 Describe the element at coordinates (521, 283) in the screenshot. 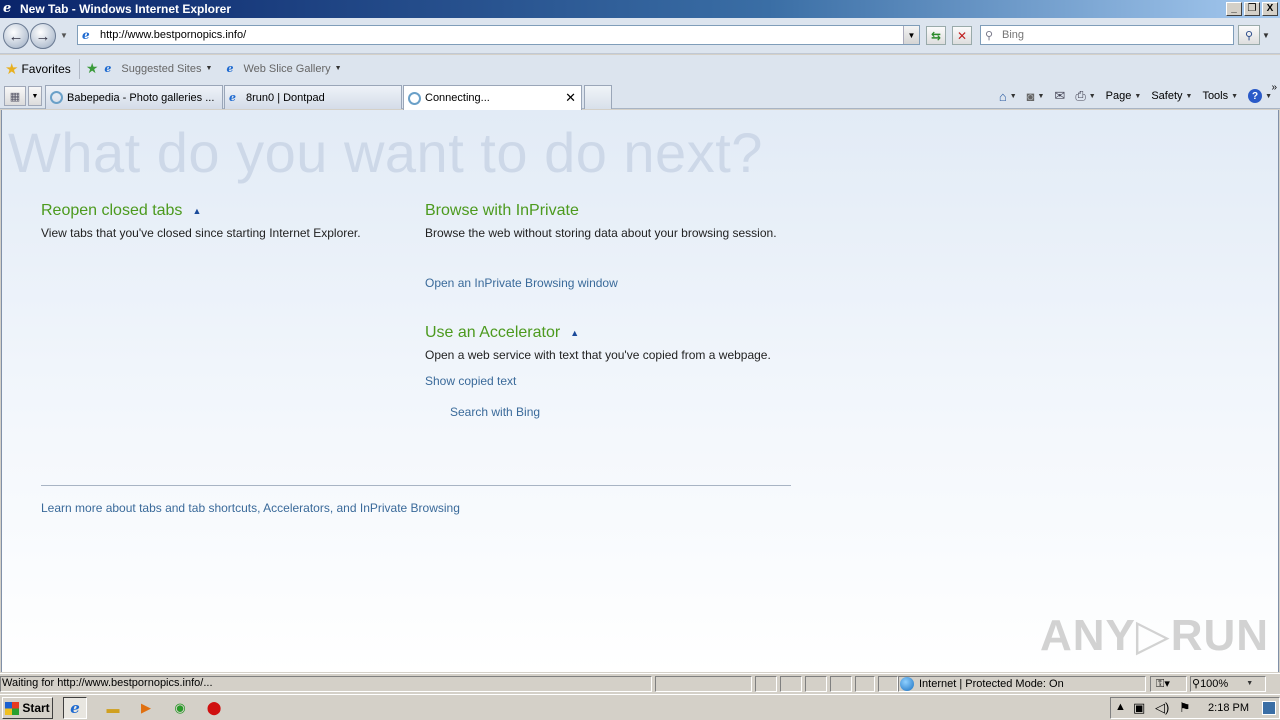

I see `open-inprivate-link: Open an InPrivate Browsing window` at that location.